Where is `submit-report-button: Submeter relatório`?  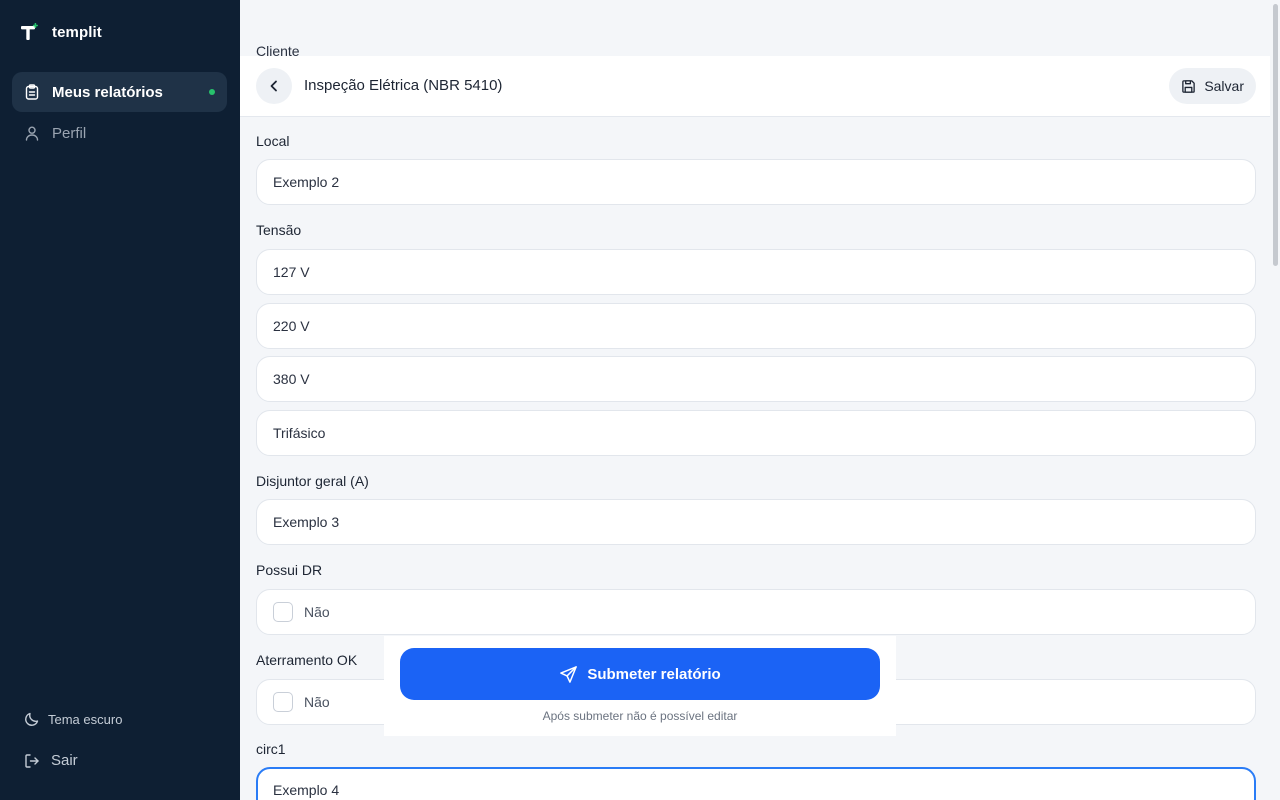 submit-report-button: Submeter relatório is located at coordinates (640, 674).